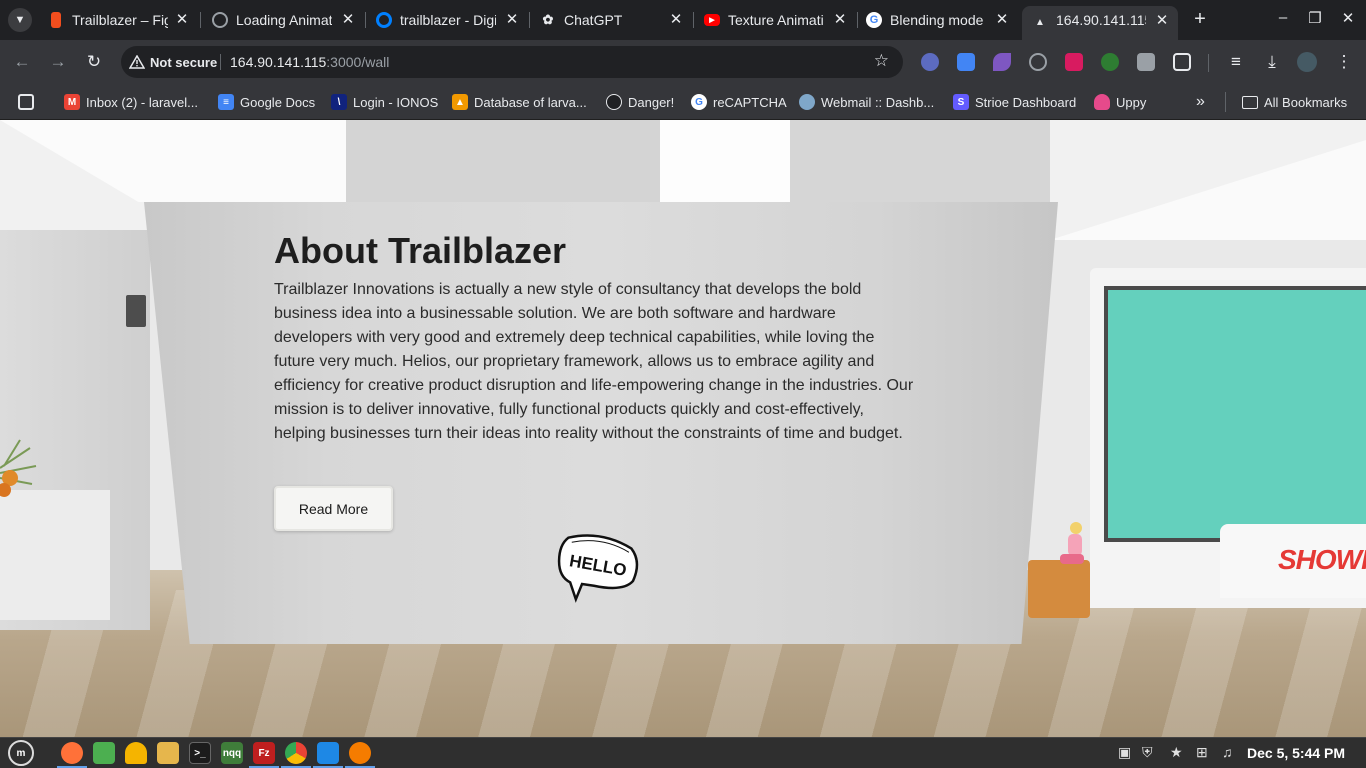  What do you see at coordinates (920, 161) in the screenshot?
I see `ceiling-beam` at bounding box center [920, 161].